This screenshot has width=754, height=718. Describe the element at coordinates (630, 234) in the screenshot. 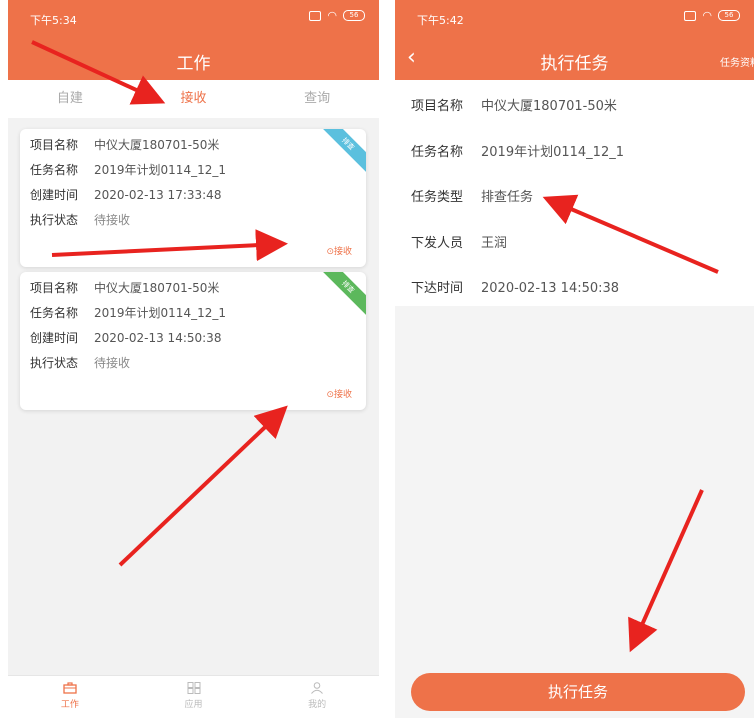

I see `arrow-to-task-type` at that location.